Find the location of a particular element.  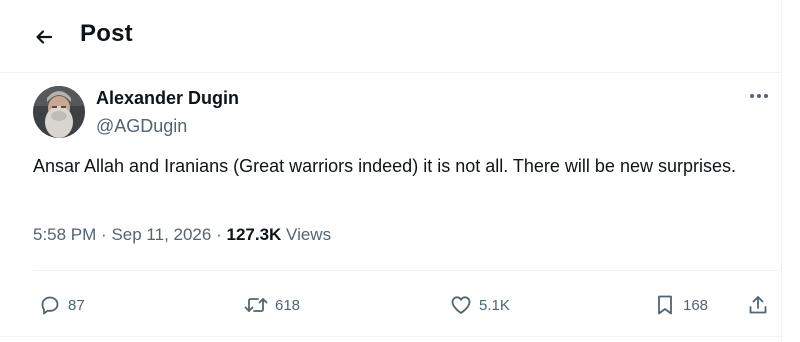

bottom-divider is located at coordinates (390, 336).